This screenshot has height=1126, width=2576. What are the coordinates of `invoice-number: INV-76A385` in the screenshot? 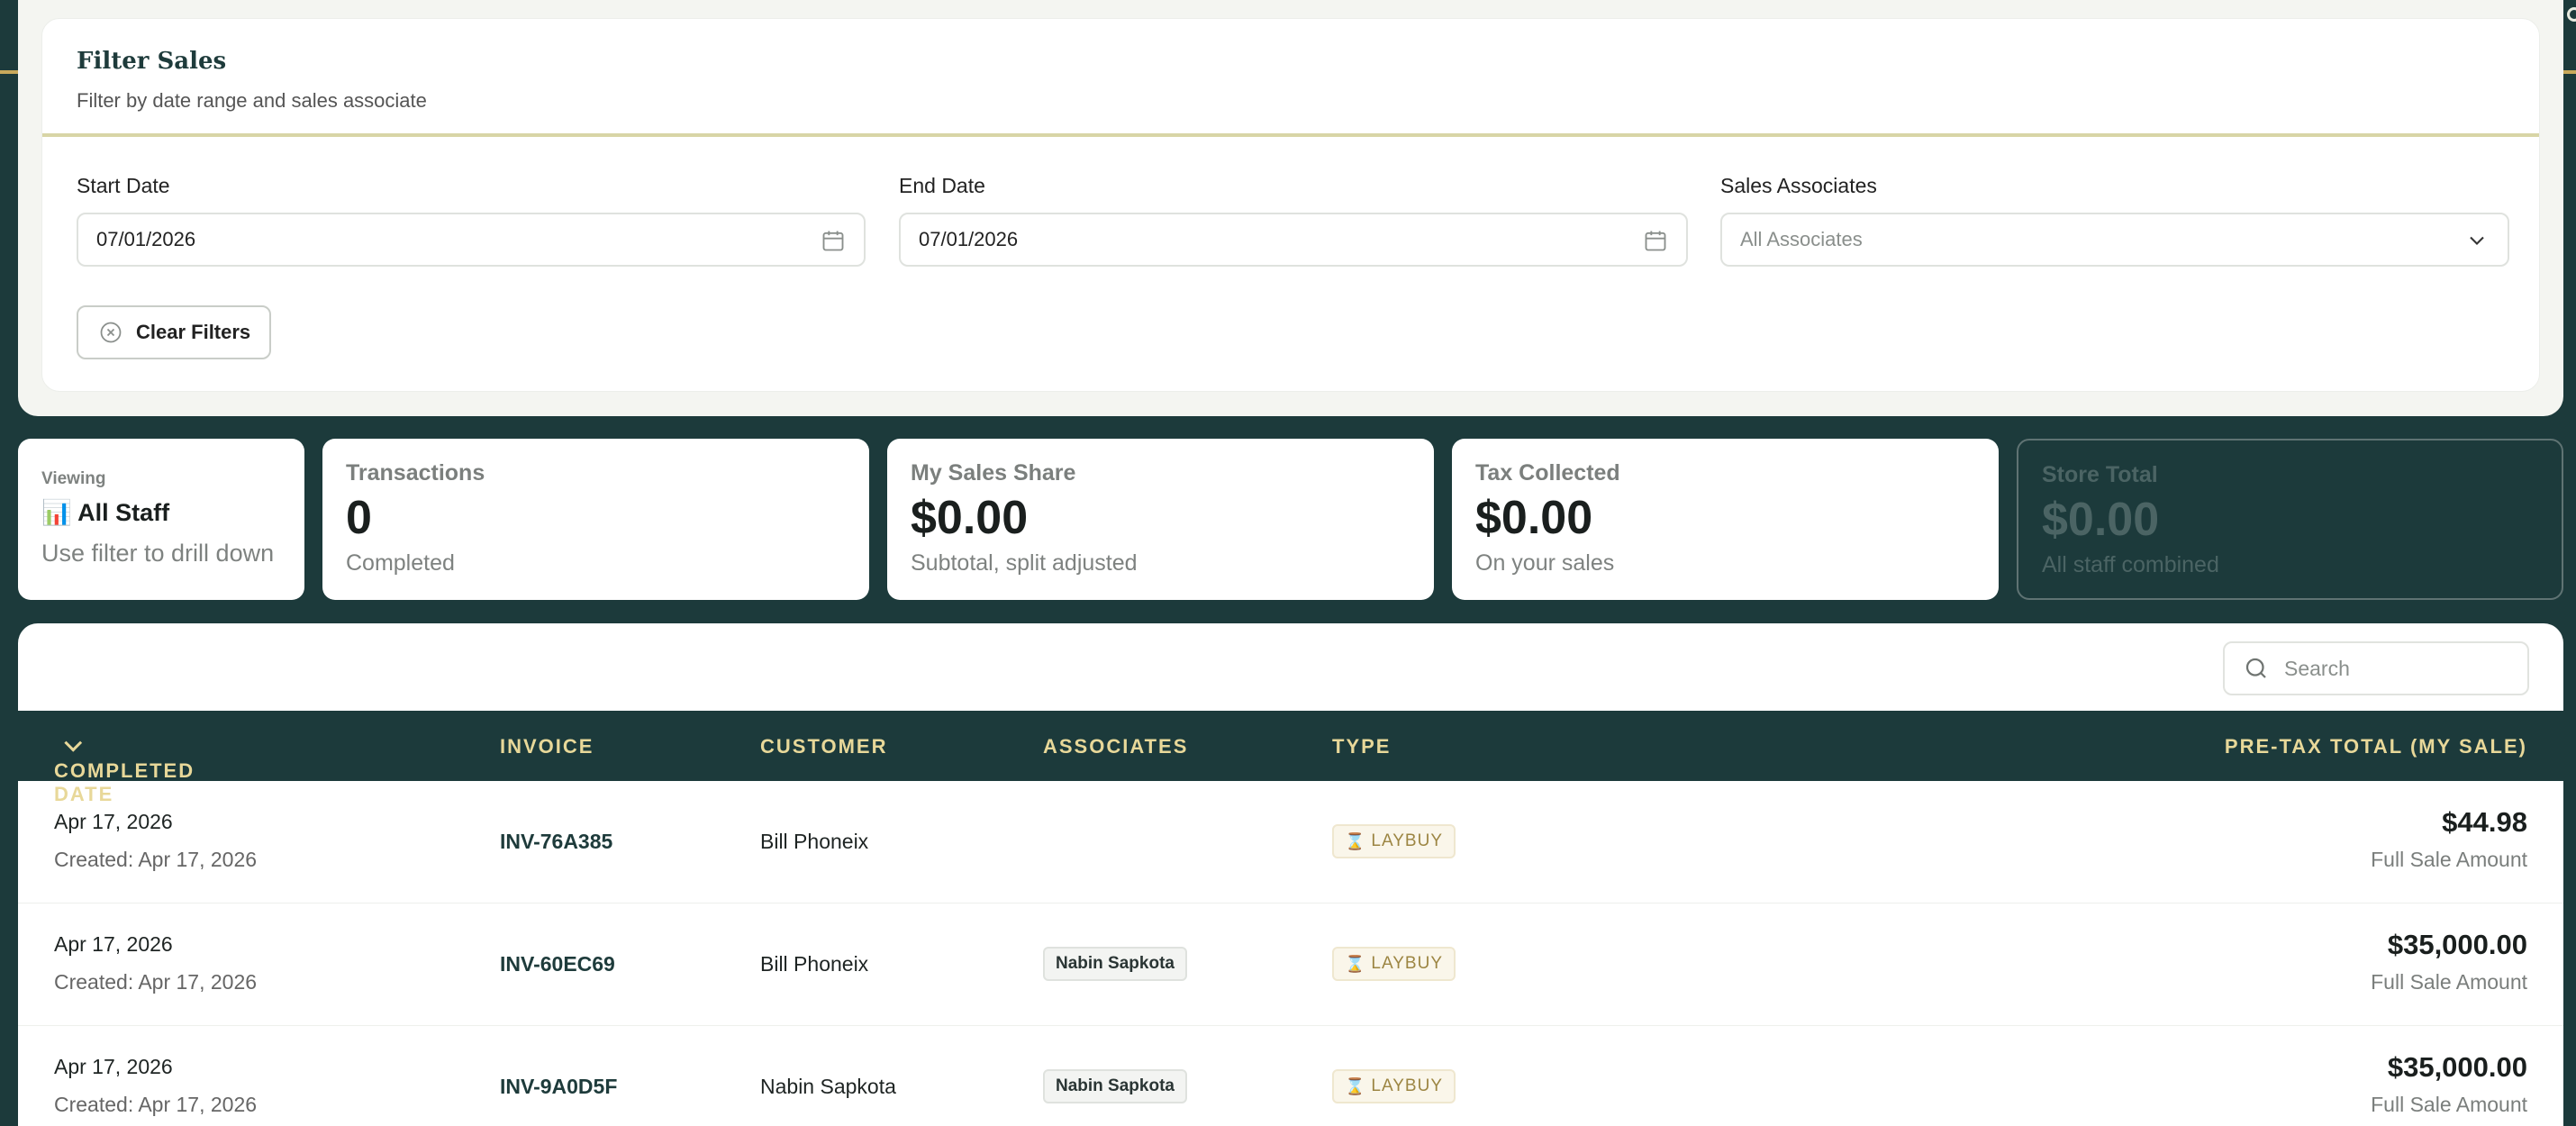 It's located at (556, 842).